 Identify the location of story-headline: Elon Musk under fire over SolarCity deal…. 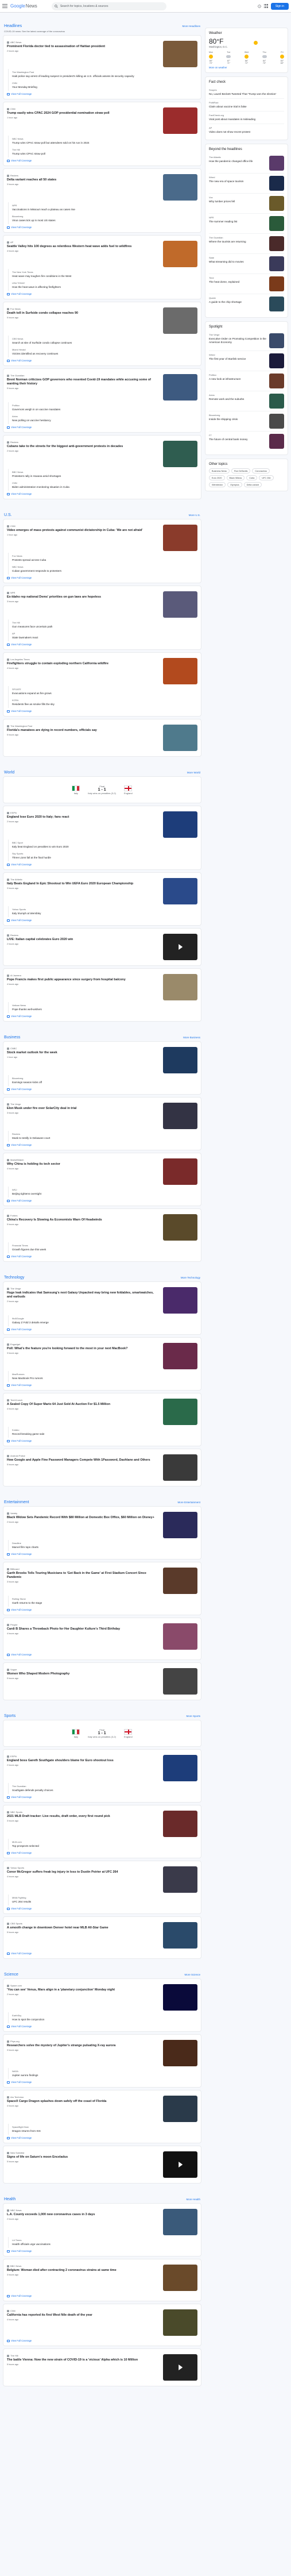
(83, 1109).